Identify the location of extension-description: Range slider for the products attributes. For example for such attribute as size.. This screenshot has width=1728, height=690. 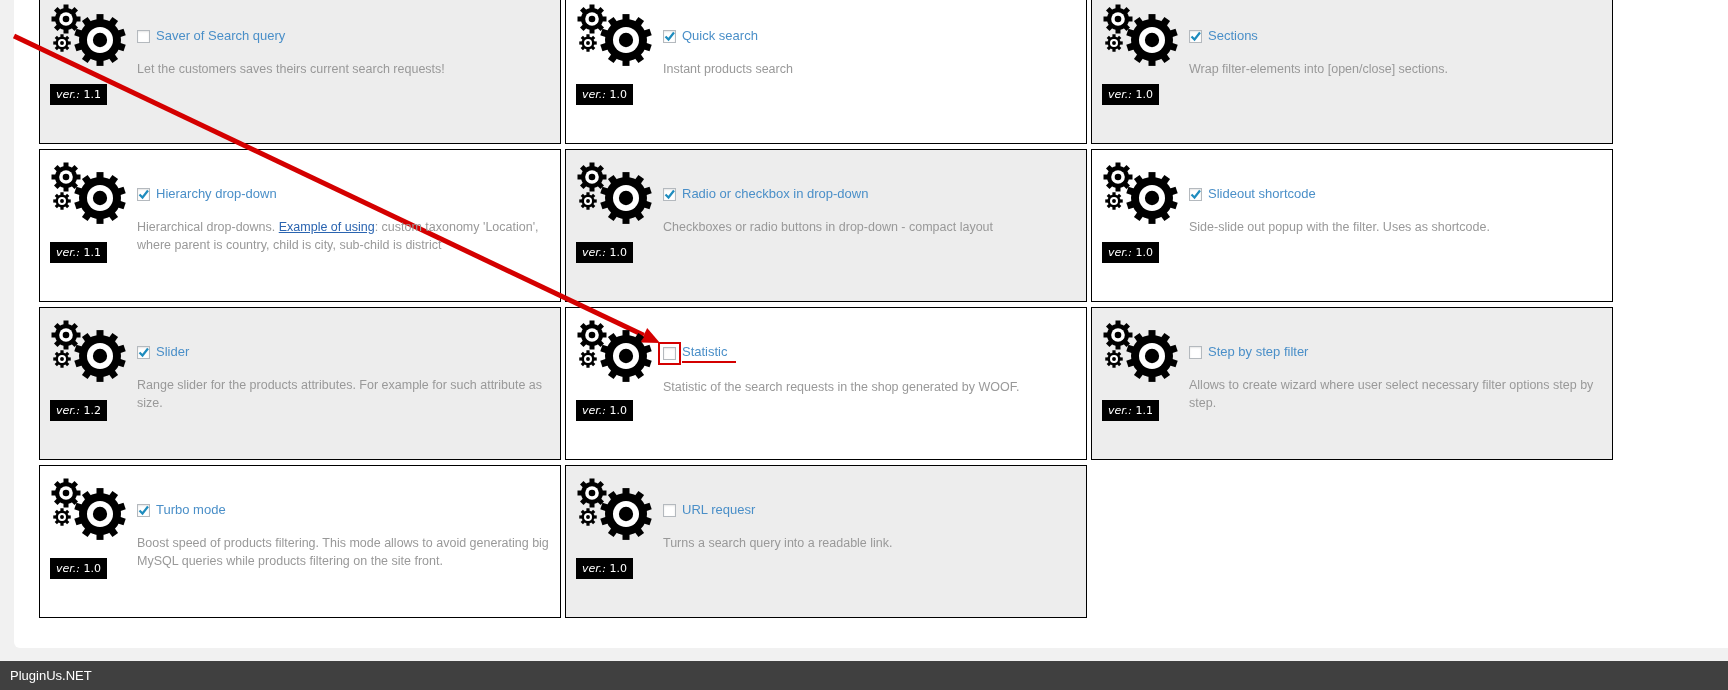
(340, 394).